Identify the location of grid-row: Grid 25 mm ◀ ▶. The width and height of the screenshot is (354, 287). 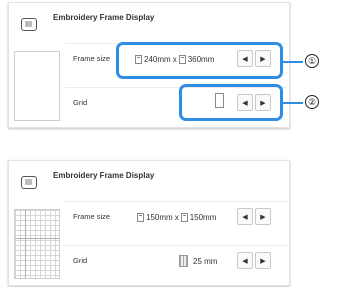
(176, 260).